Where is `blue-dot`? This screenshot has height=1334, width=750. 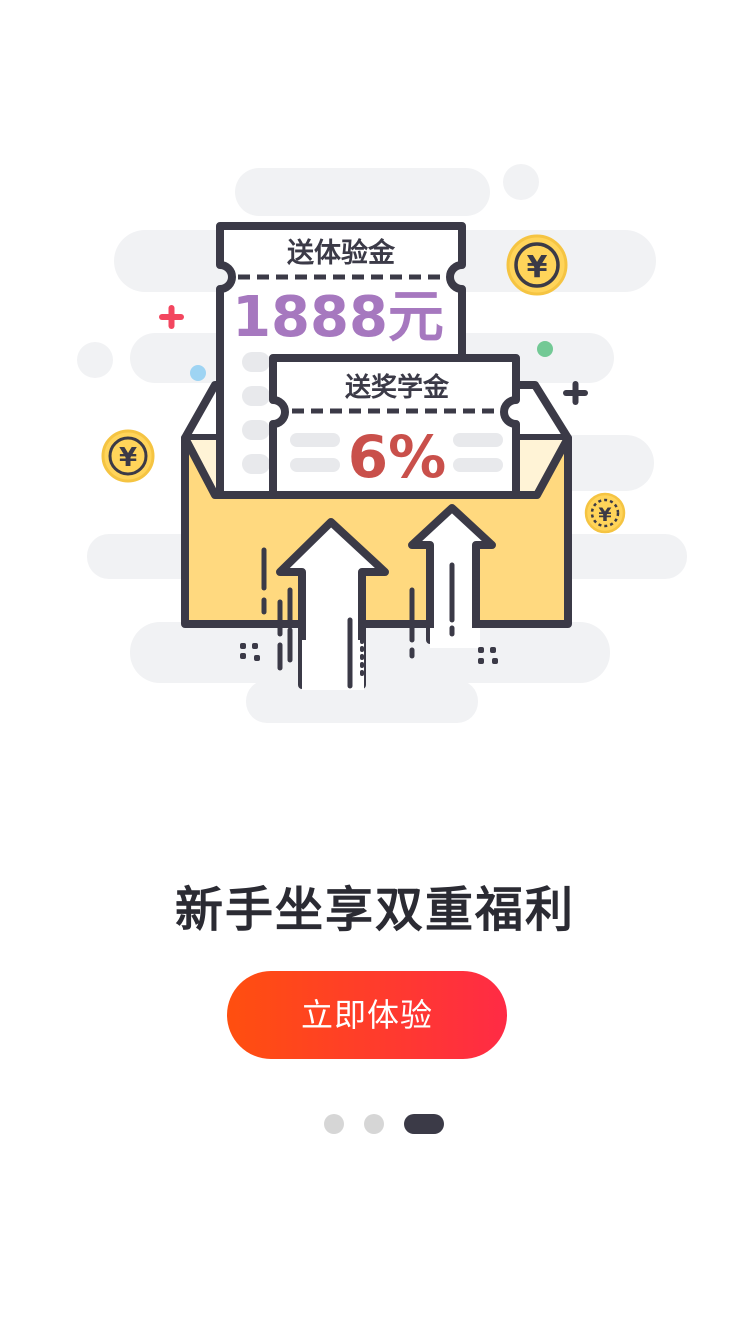
blue-dot is located at coordinates (198, 373).